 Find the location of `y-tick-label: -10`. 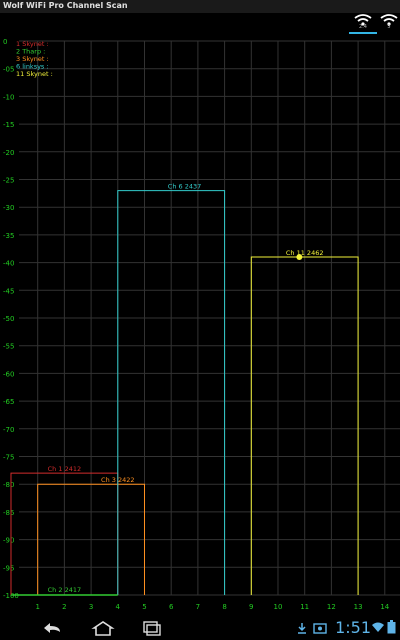

y-tick-label: -10 is located at coordinates (8, 97).